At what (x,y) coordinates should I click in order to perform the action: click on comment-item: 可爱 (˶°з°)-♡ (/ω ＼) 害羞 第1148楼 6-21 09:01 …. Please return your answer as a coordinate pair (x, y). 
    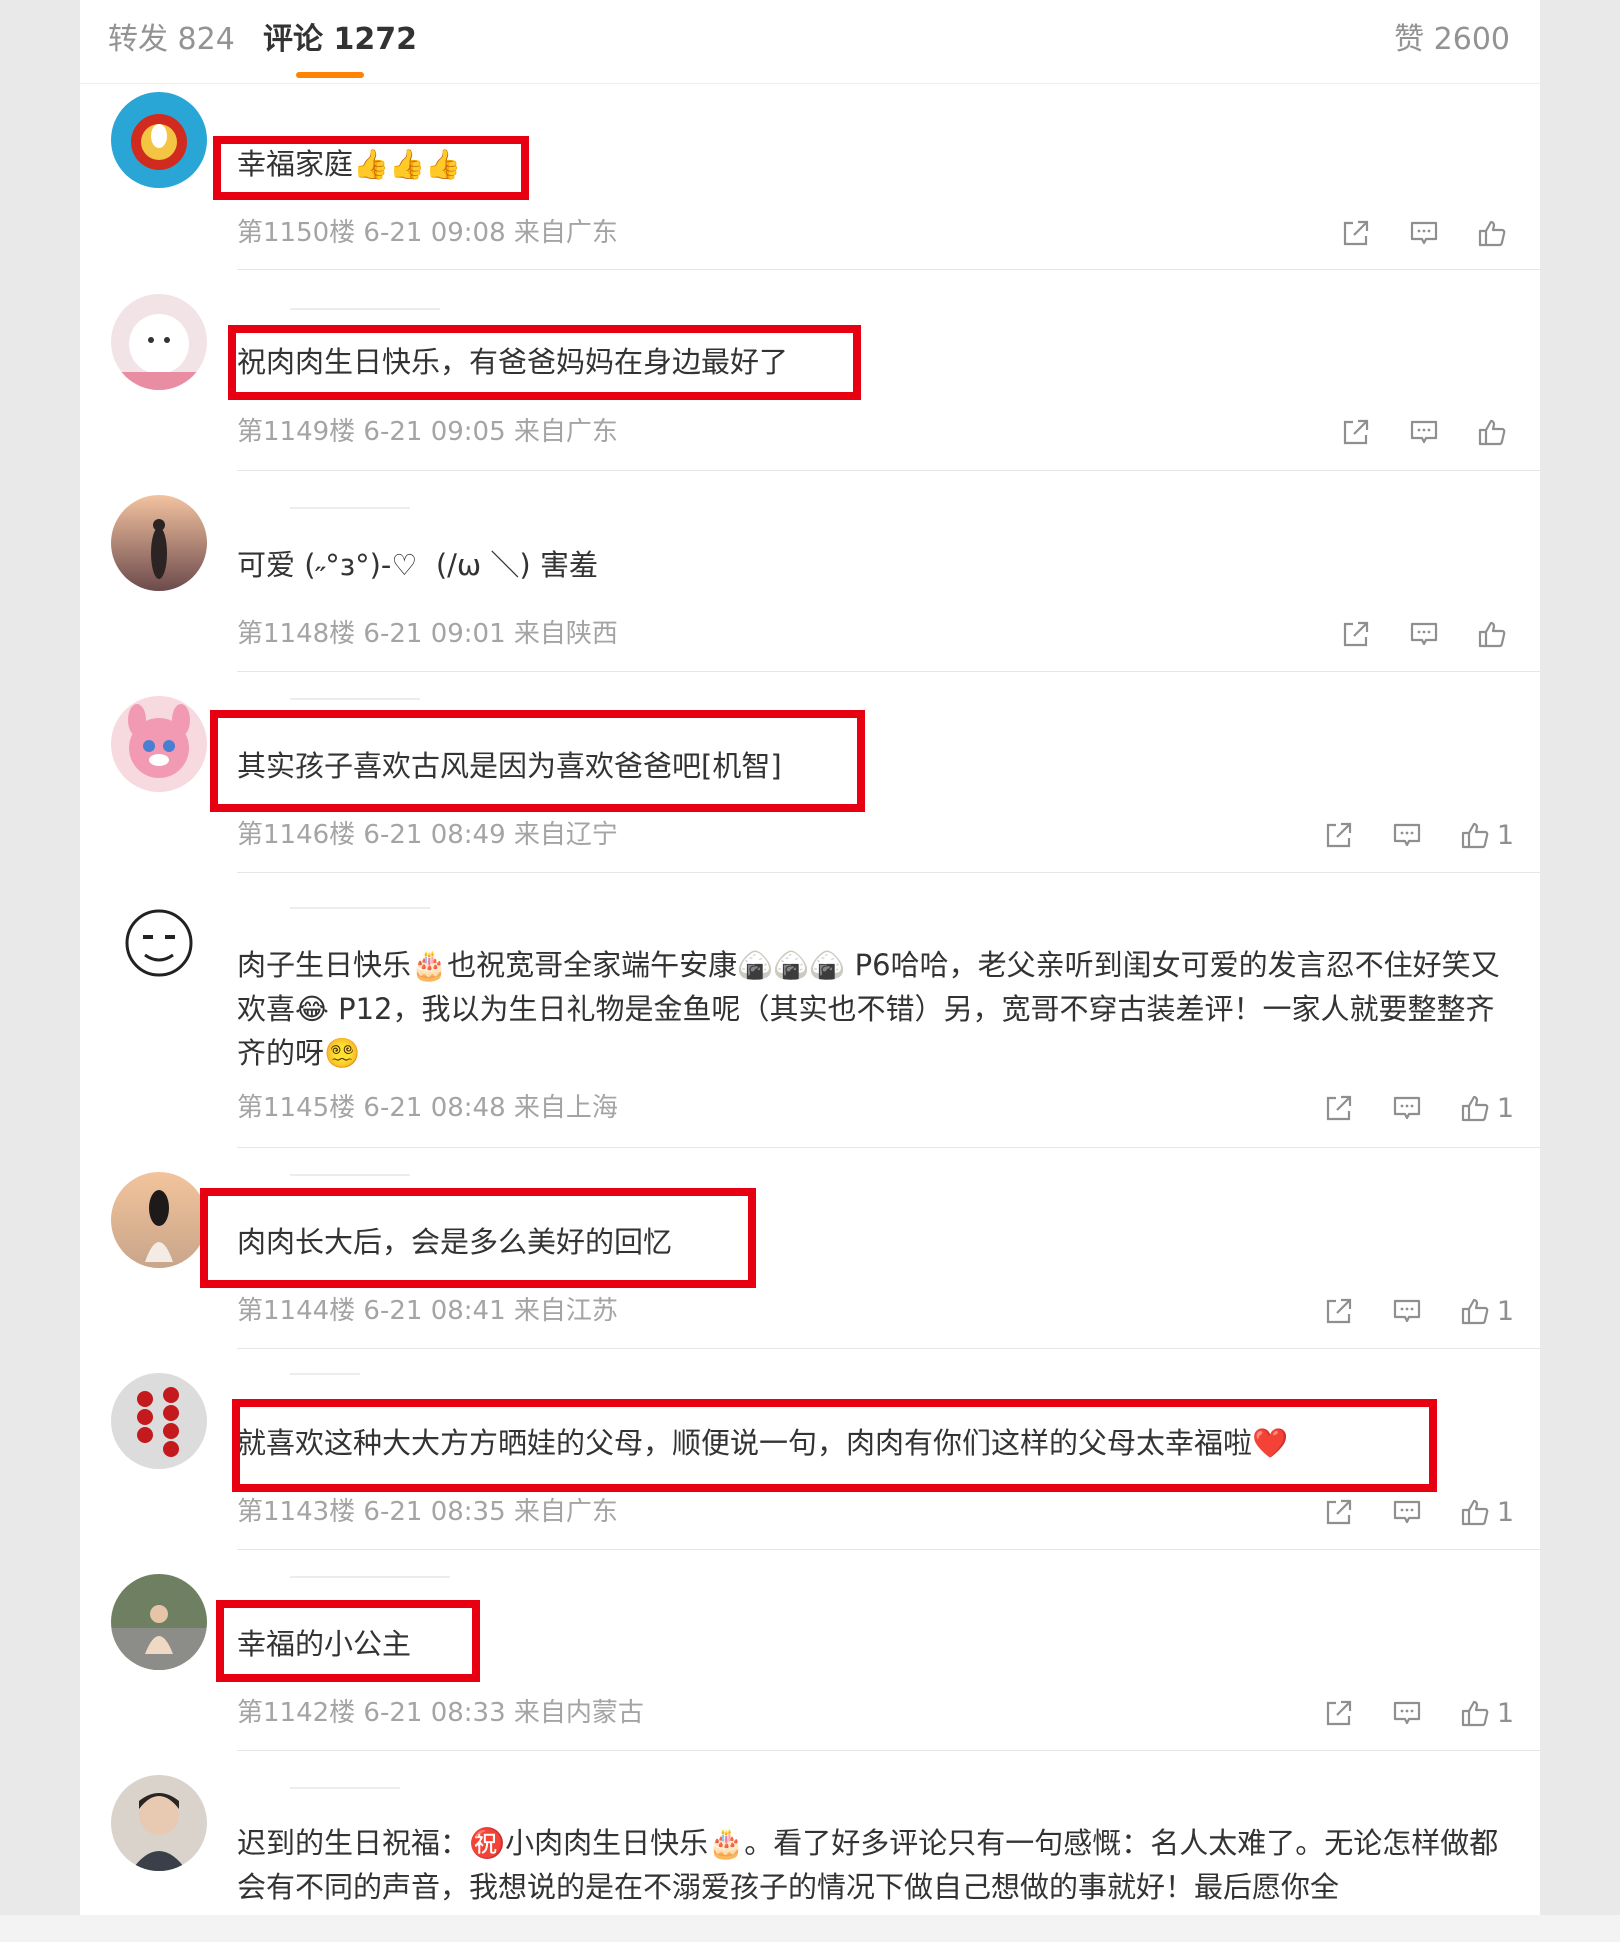
    Looking at the image, I should click on (810, 571).